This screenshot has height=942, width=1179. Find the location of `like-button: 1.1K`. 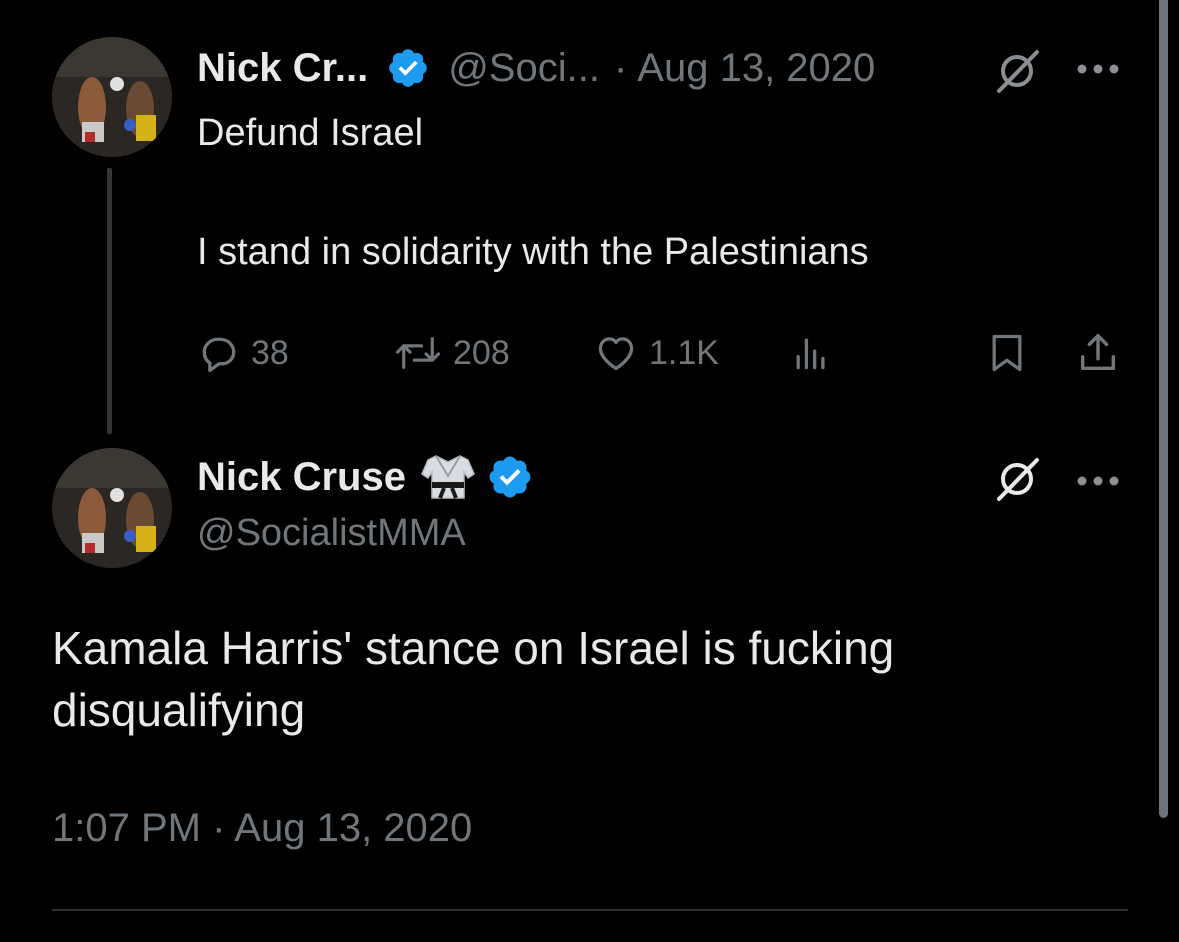

like-button: 1.1K is located at coordinates (656, 353).